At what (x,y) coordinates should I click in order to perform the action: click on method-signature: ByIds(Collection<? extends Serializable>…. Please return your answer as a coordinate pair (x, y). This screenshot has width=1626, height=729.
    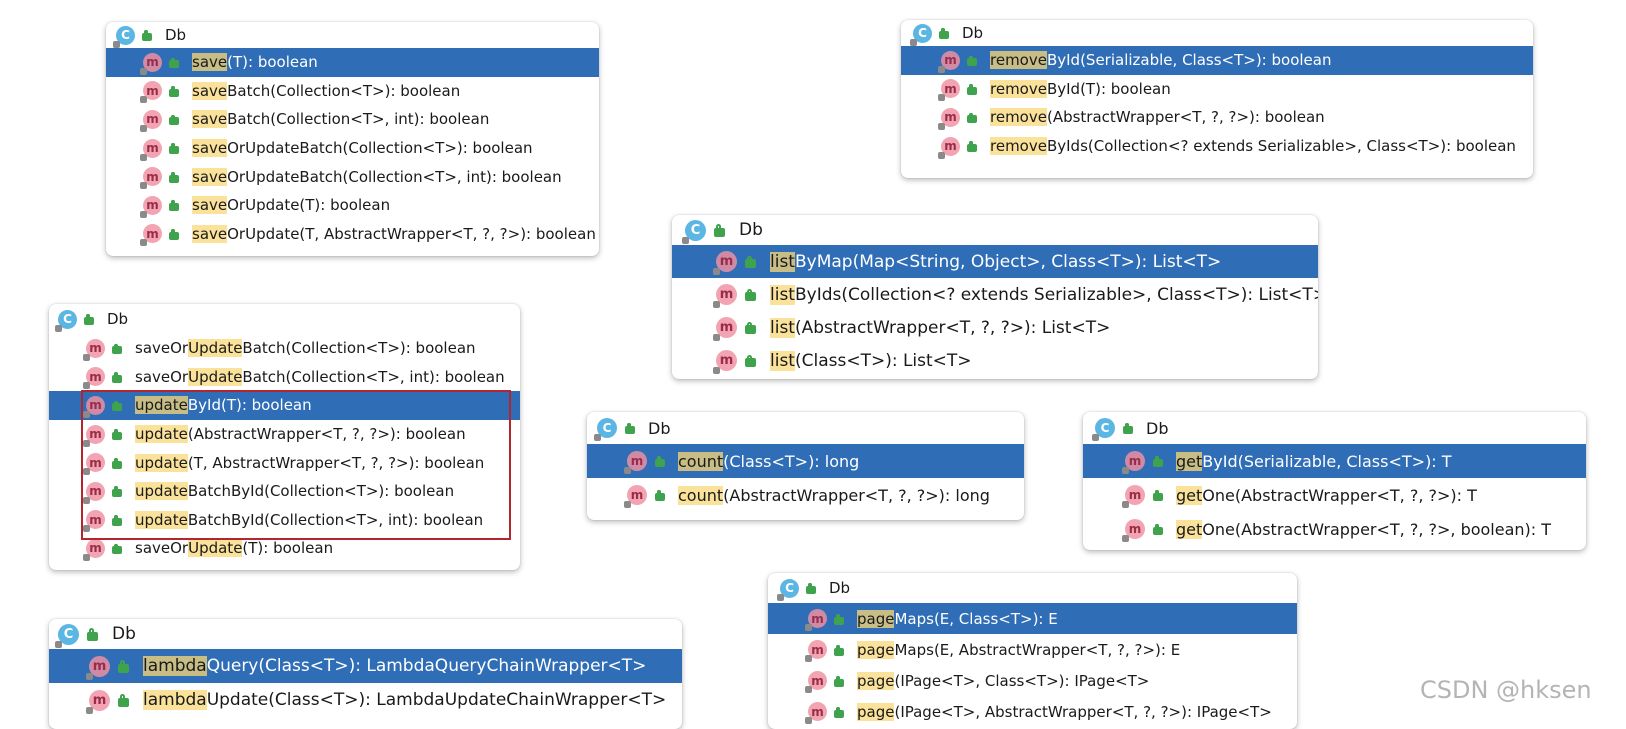
    Looking at the image, I should click on (1056, 294).